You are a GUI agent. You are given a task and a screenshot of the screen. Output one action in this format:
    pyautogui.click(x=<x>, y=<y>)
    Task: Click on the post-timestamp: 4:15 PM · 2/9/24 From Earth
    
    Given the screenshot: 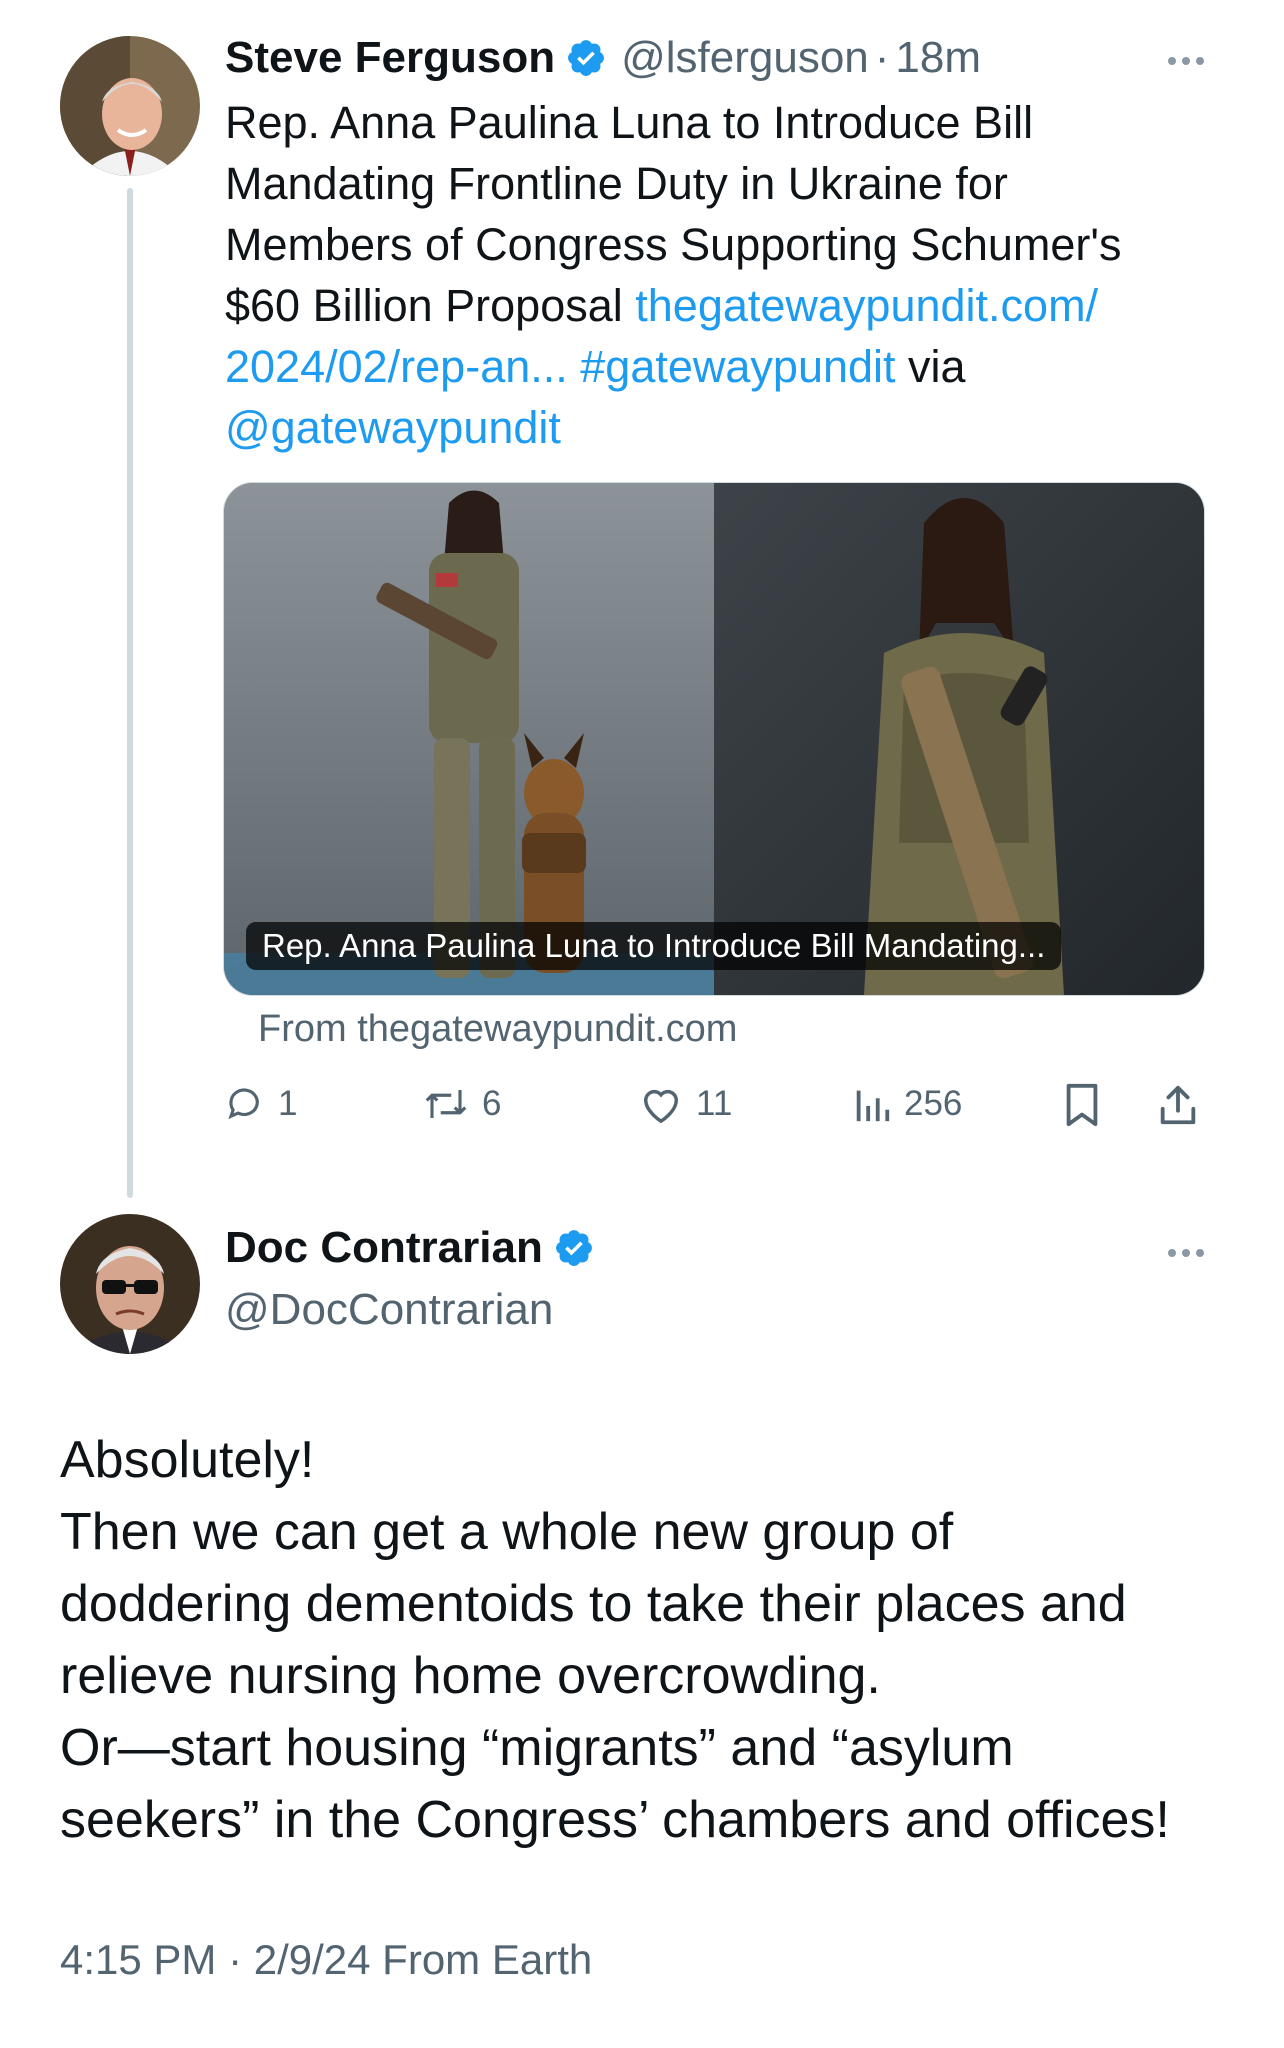 What is the action you would take?
    pyautogui.click(x=326, y=1960)
    